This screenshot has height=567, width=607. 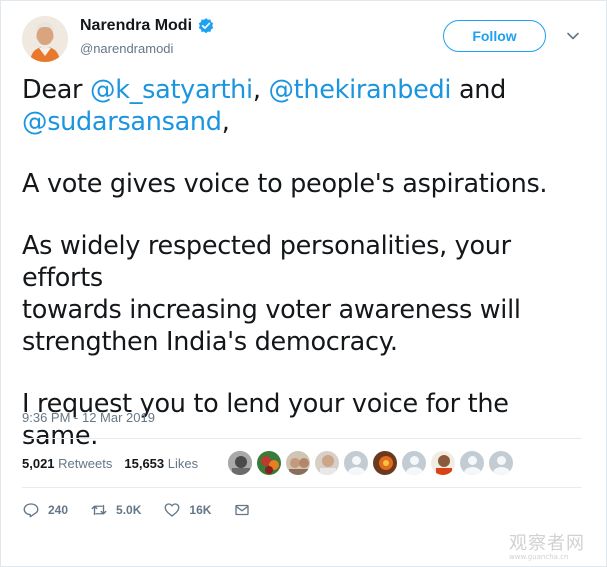 I want to click on envelope-icon, so click(x=242, y=510).